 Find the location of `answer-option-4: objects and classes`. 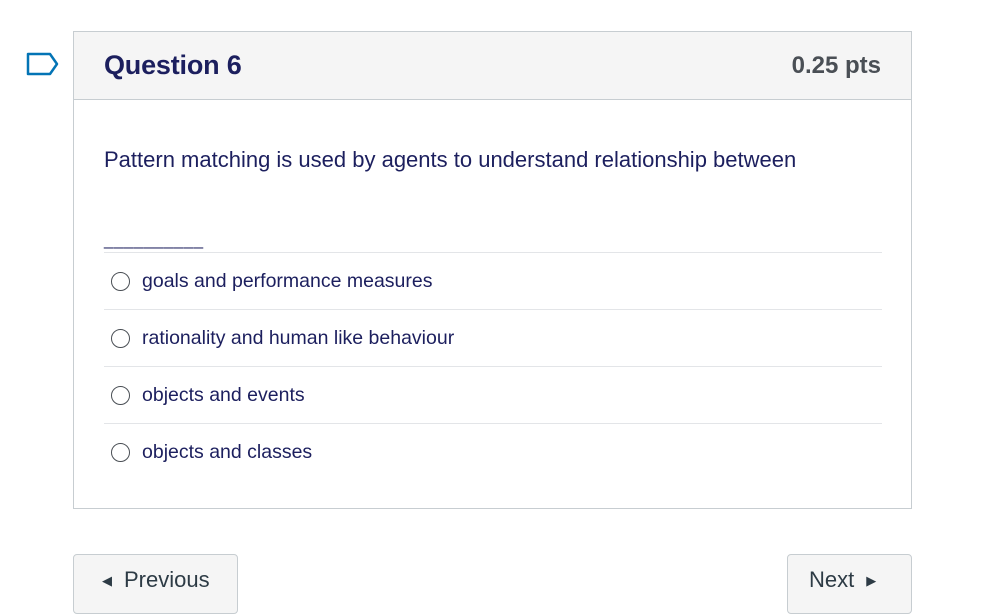

answer-option-4: objects and classes is located at coordinates (493, 451).